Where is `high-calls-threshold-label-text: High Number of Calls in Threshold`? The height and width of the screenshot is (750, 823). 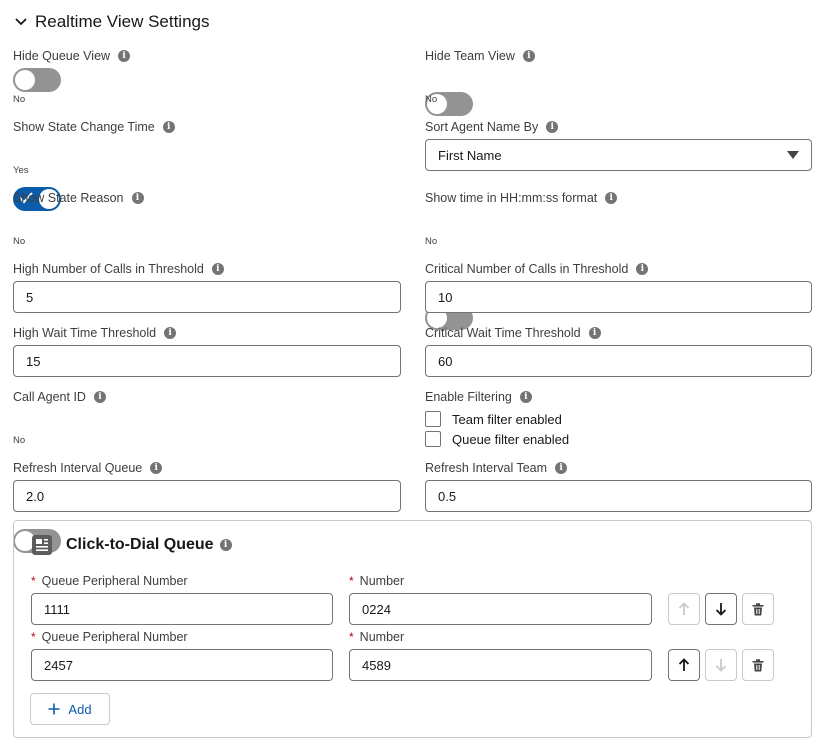 high-calls-threshold-label-text: High Number of Calls in Threshold is located at coordinates (108, 269).